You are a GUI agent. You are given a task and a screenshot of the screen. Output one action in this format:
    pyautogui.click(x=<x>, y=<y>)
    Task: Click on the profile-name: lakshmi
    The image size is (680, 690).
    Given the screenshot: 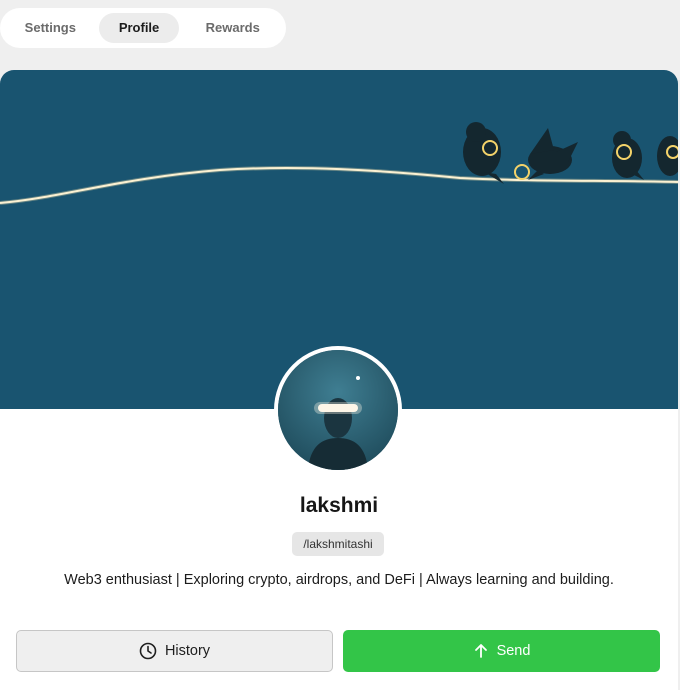 What is the action you would take?
    pyautogui.click(x=339, y=505)
    